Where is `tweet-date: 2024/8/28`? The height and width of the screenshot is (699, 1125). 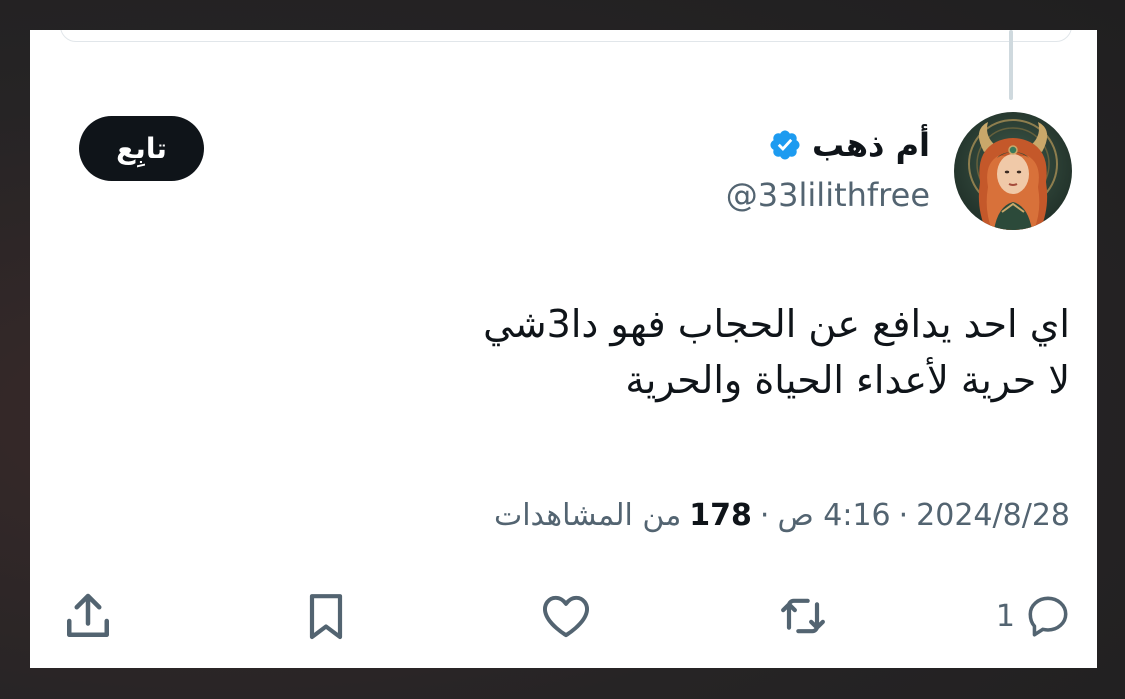 tweet-date: 2024/8/28 is located at coordinates (993, 515).